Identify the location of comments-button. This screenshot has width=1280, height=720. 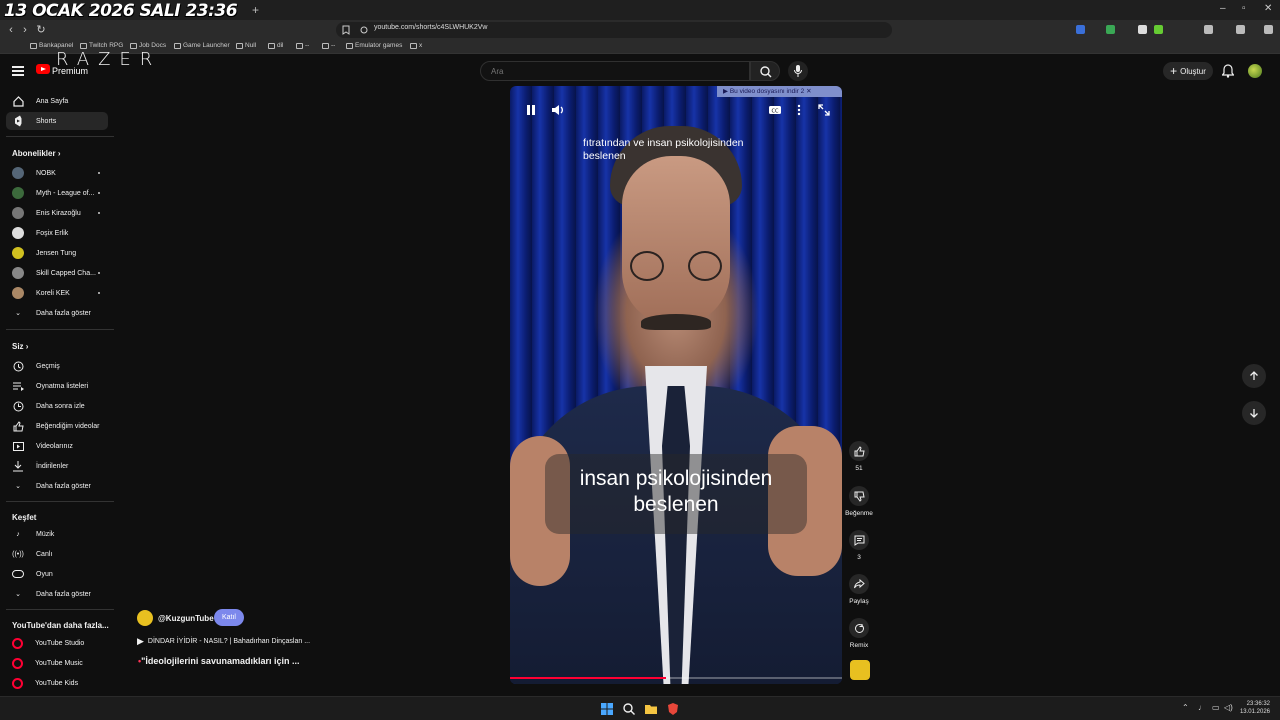
(859, 540).